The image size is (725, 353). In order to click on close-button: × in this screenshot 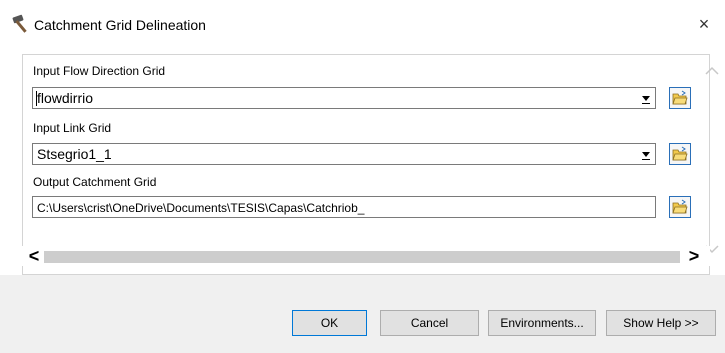, I will do `click(704, 24)`.